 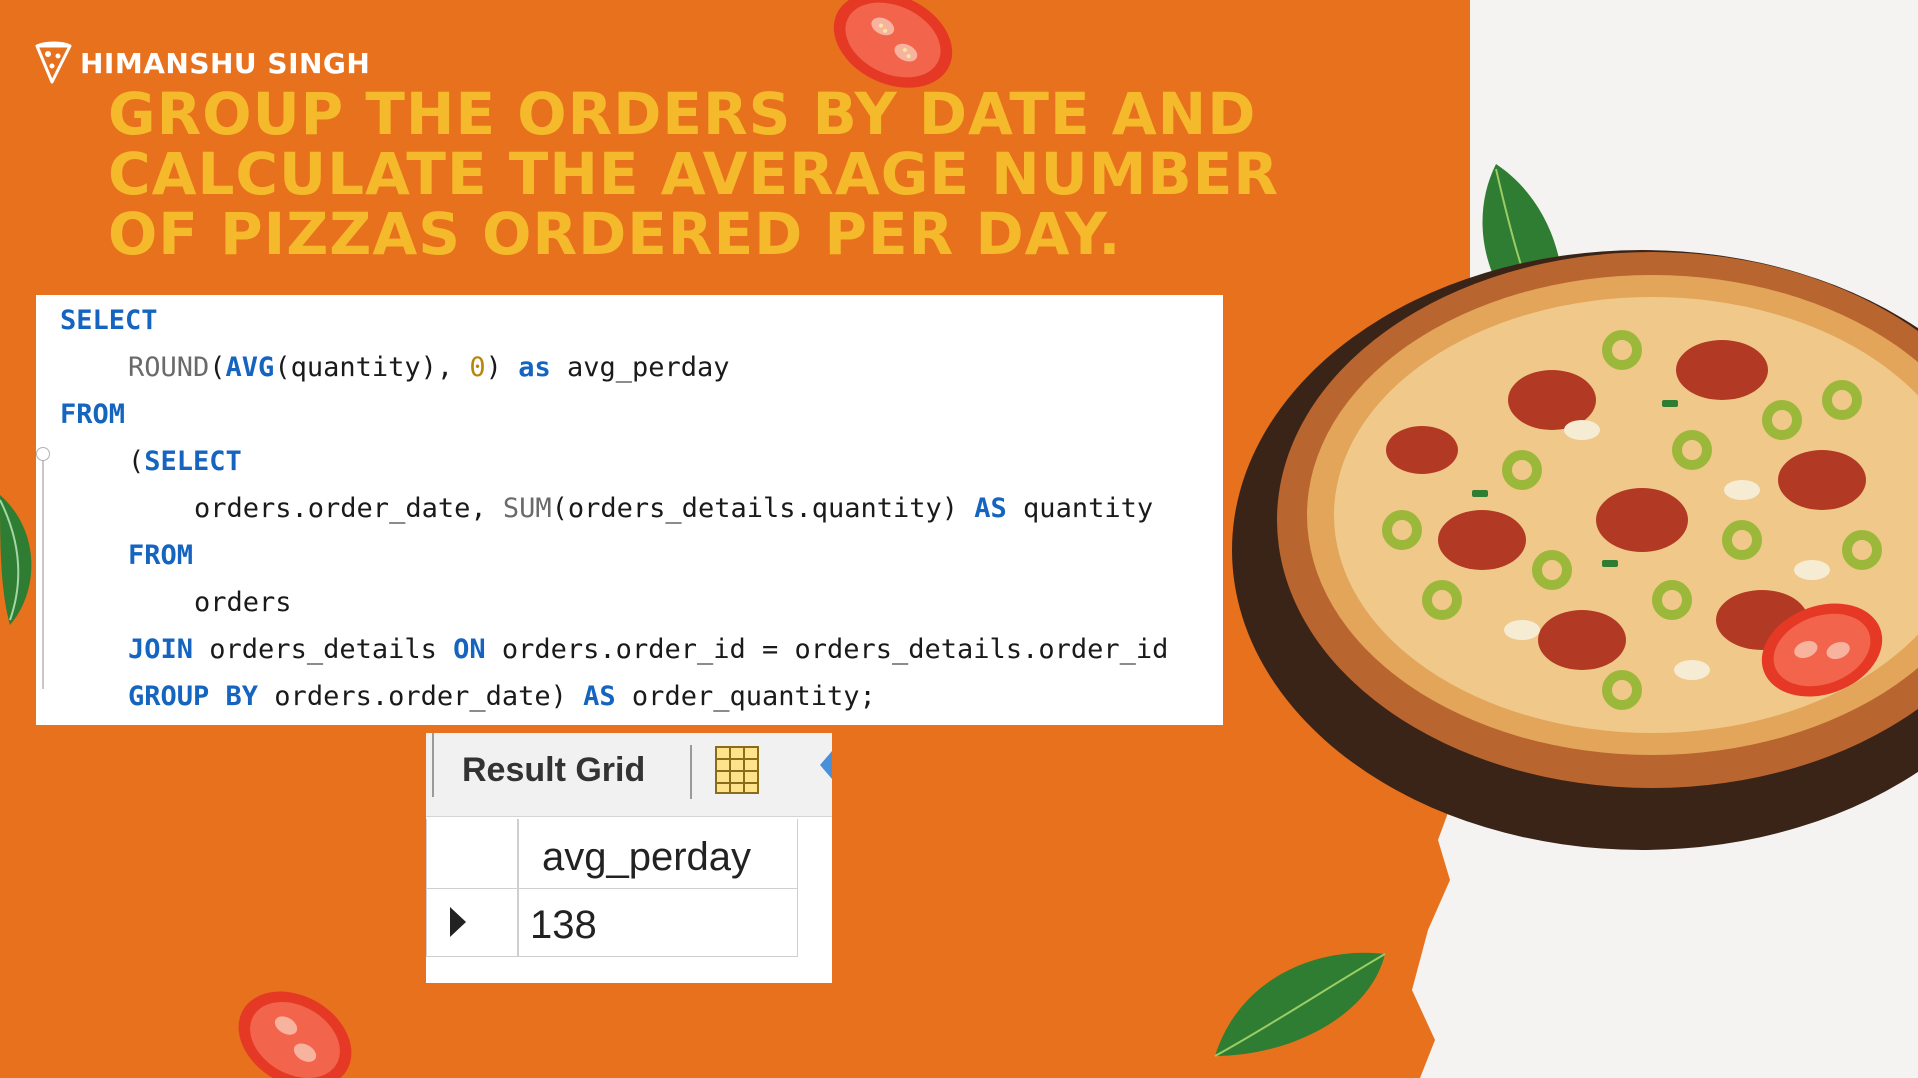 What do you see at coordinates (43, 454) in the screenshot?
I see `code-fold-marker` at bounding box center [43, 454].